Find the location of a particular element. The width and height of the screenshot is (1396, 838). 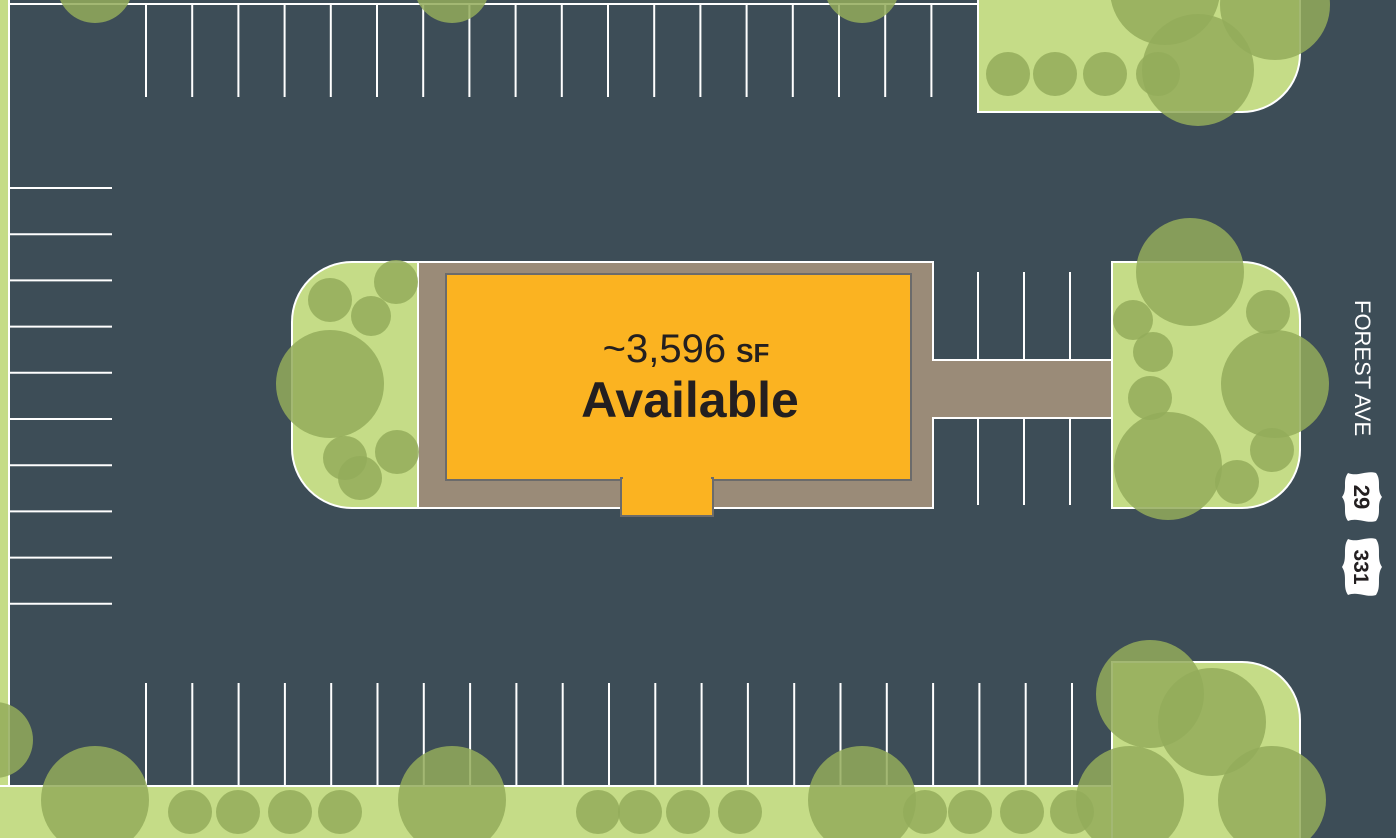

route-shield-331: 331 is located at coordinates (1362, 567).